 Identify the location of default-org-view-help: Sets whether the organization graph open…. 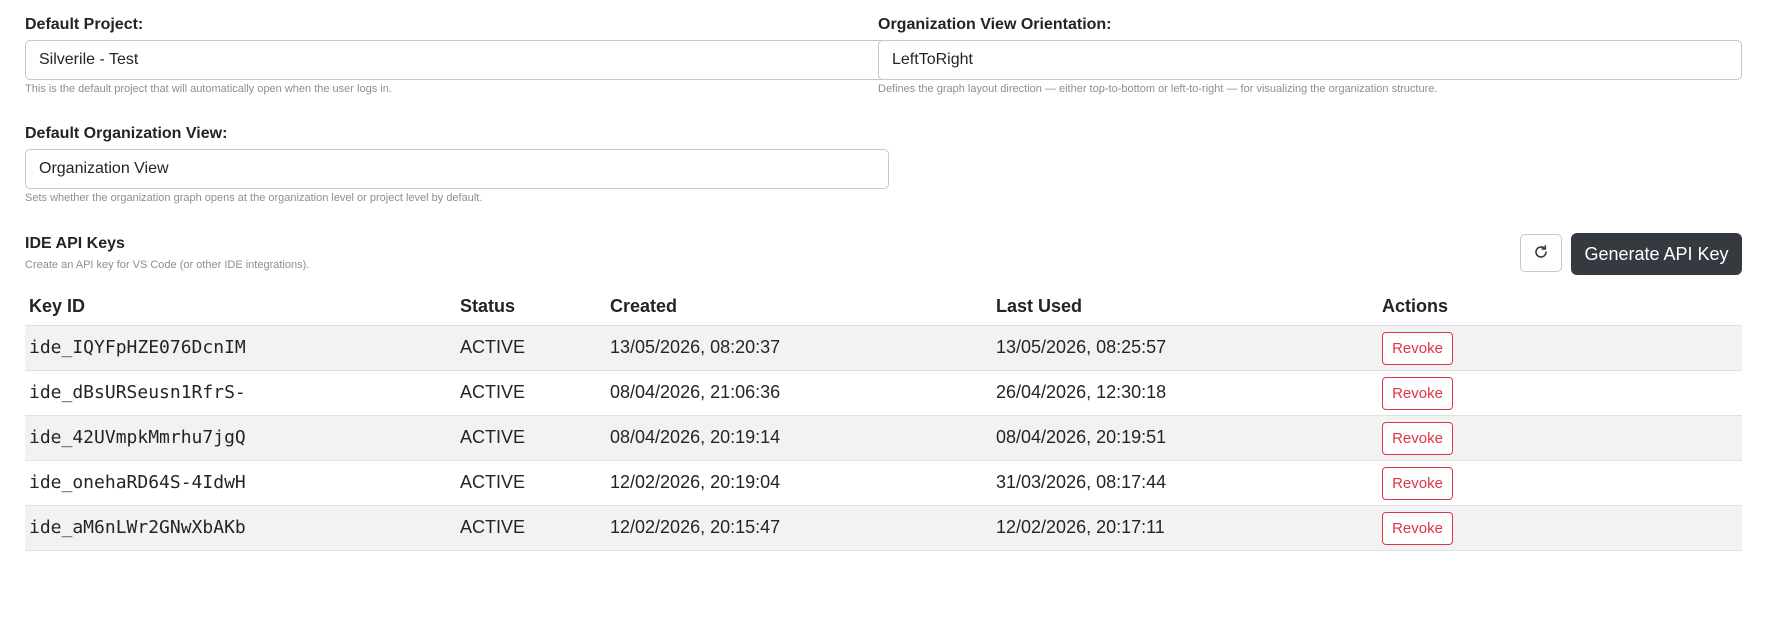
(254, 198).